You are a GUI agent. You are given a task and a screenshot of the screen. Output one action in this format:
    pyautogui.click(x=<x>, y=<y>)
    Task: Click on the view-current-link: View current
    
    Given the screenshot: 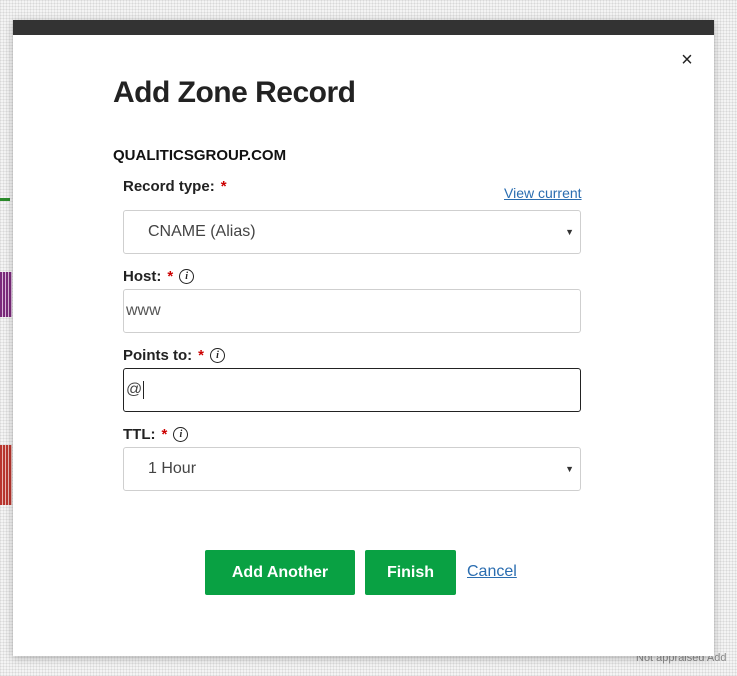 What is the action you would take?
    pyautogui.click(x=543, y=193)
    